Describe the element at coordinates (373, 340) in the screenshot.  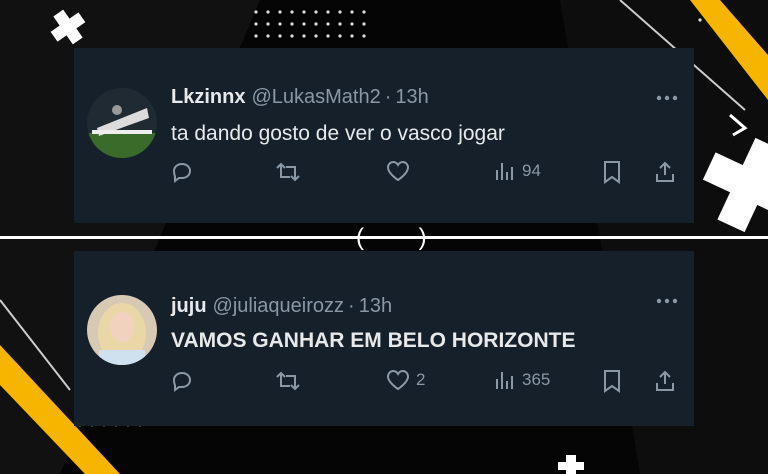
I see `tweet-text: VAMOS GANHAR EM BELO HORIZONTE` at that location.